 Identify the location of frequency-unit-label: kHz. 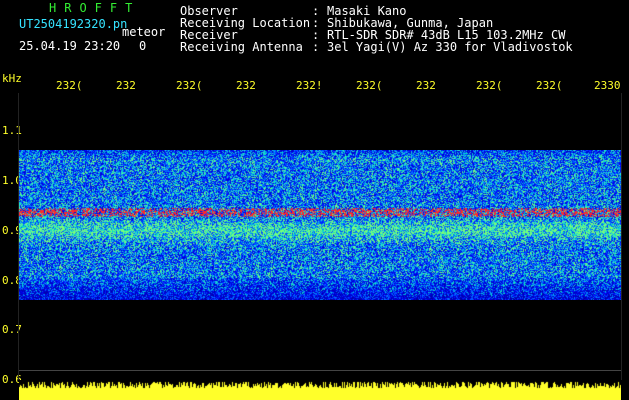
(12, 78).